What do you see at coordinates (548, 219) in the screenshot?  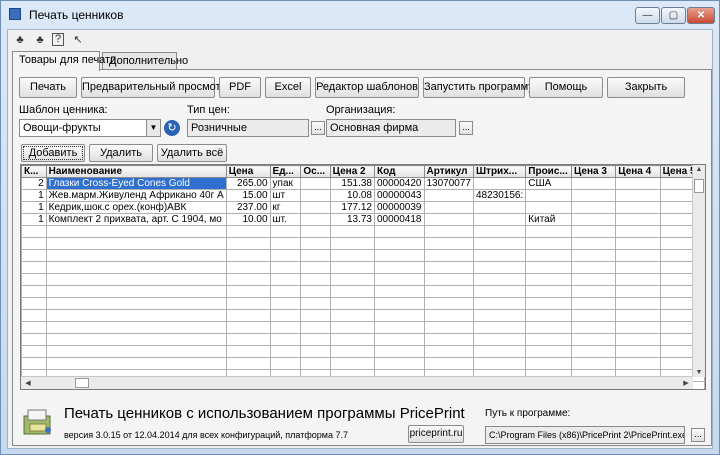 I see `table-cell: Китай` at bounding box center [548, 219].